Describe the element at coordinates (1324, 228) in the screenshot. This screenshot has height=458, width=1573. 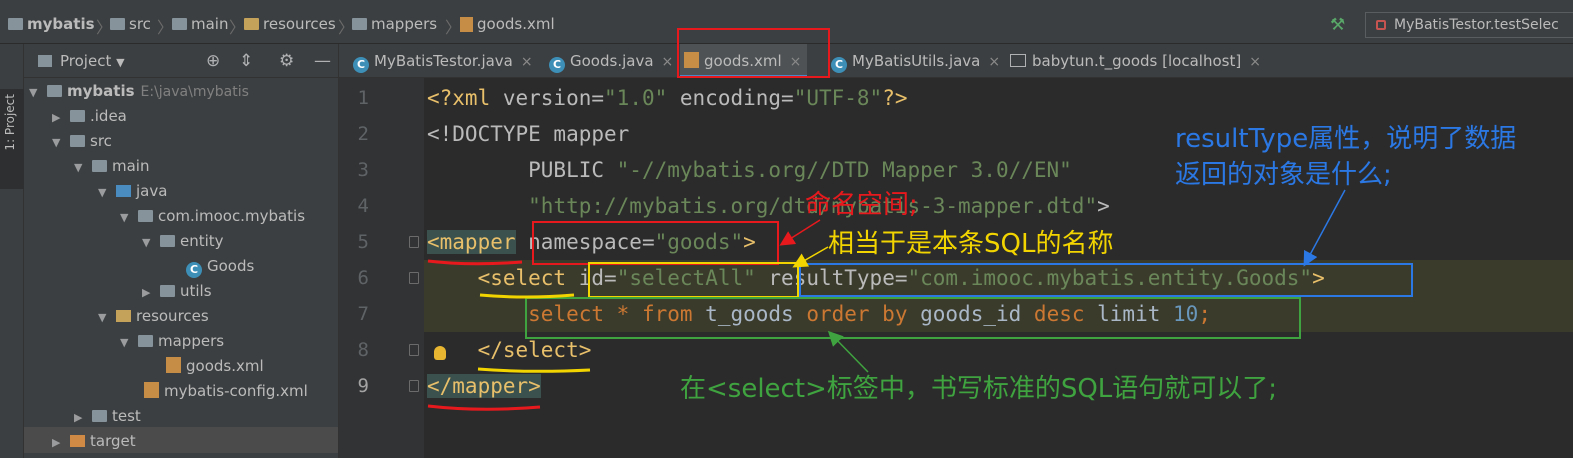
I see `resulttype-arrow` at that location.